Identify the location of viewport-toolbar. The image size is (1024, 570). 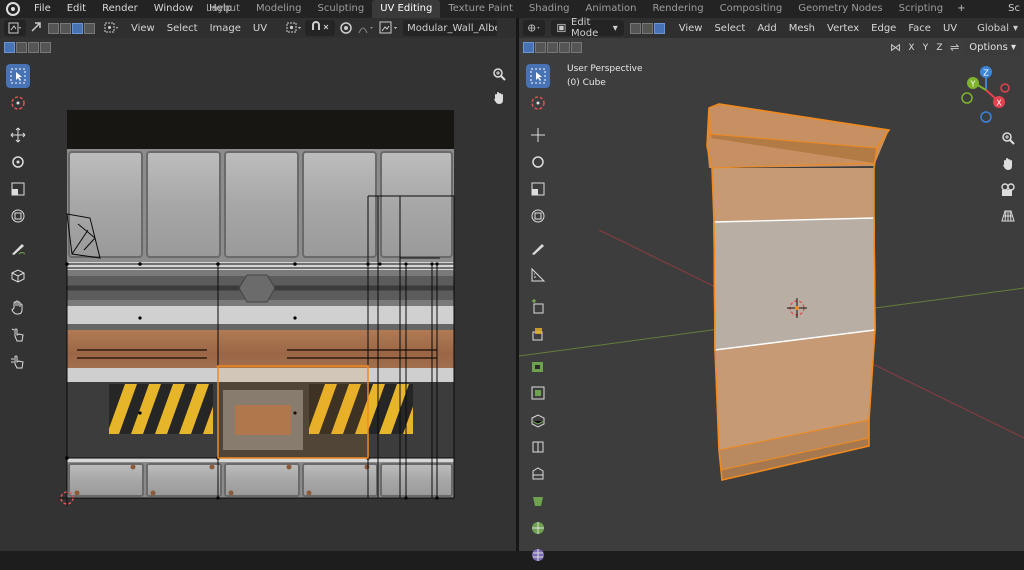
(539, 317).